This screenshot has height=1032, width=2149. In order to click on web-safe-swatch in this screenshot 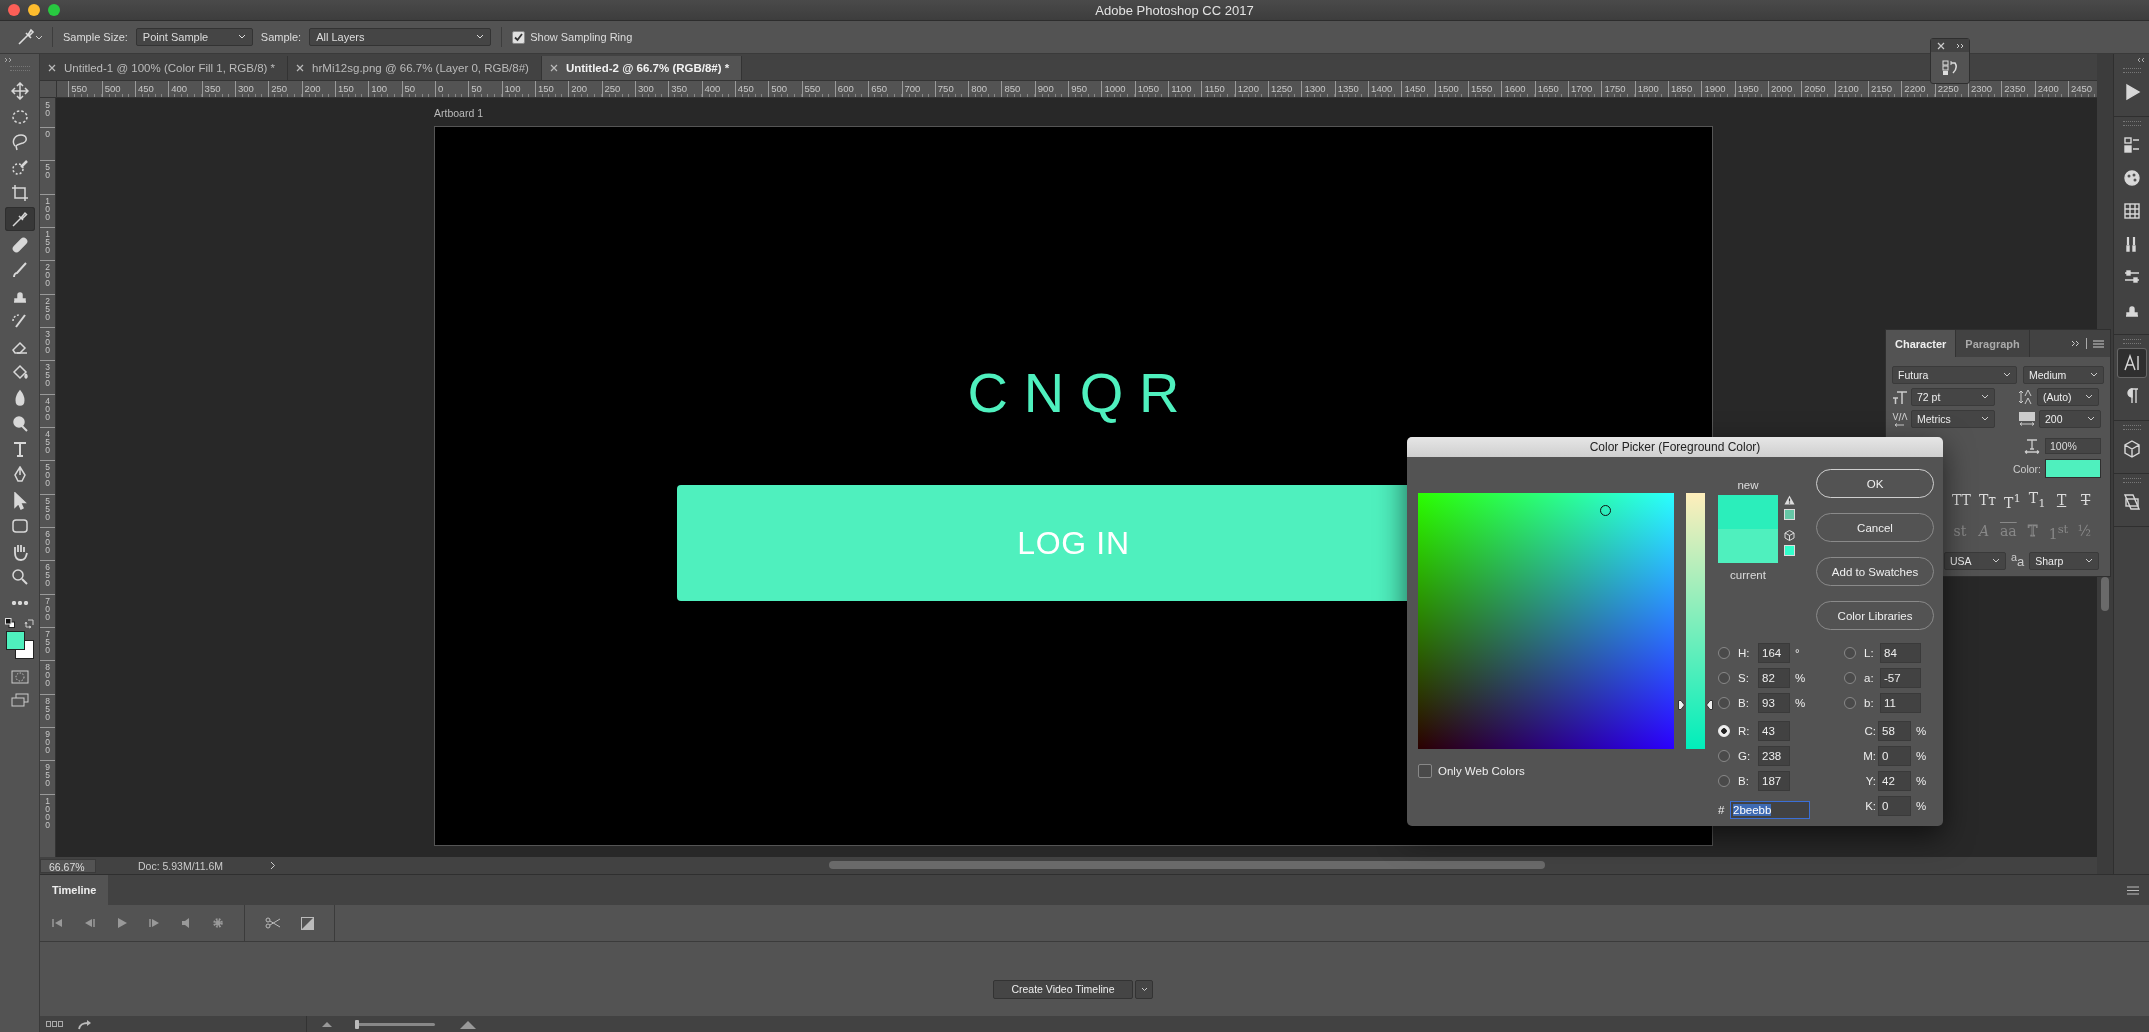, I will do `click(1789, 550)`.